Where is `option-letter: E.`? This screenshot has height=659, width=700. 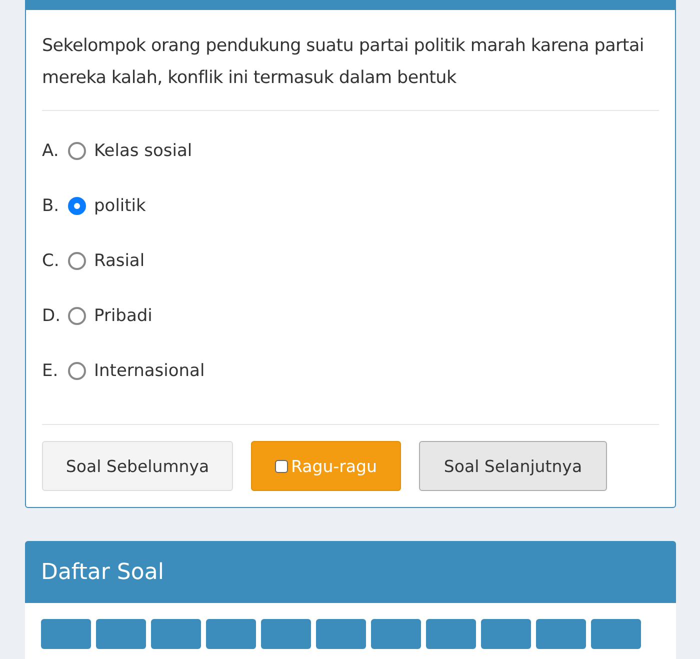 option-letter: E. is located at coordinates (51, 370).